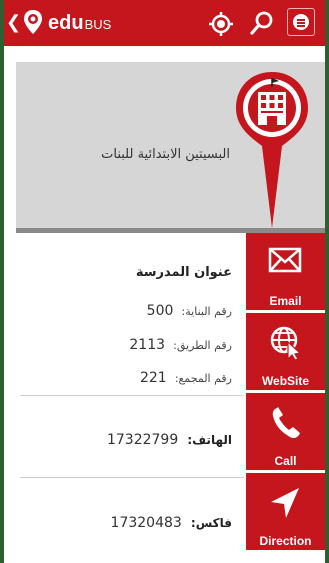  I want to click on call-label: Call, so click(285, 461).